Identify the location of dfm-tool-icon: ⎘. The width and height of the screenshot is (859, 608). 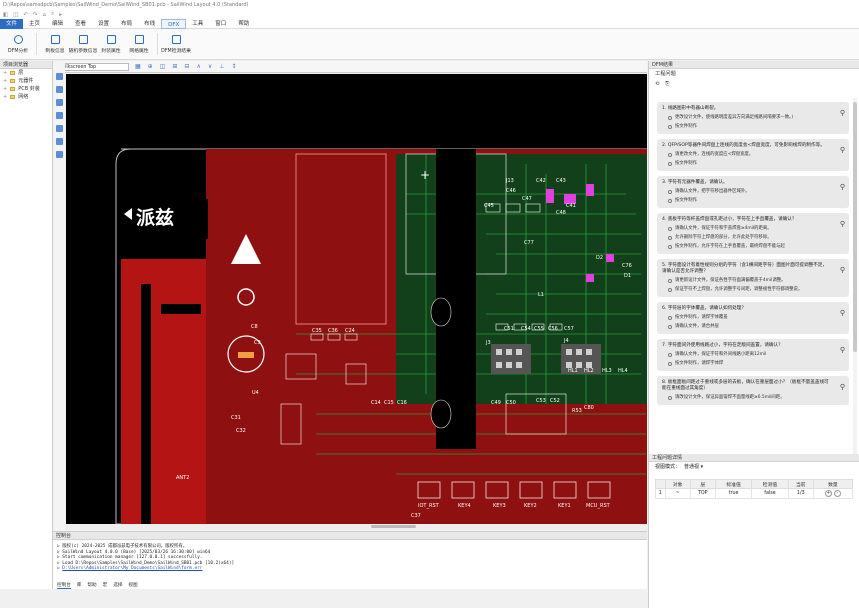
(667, 84).